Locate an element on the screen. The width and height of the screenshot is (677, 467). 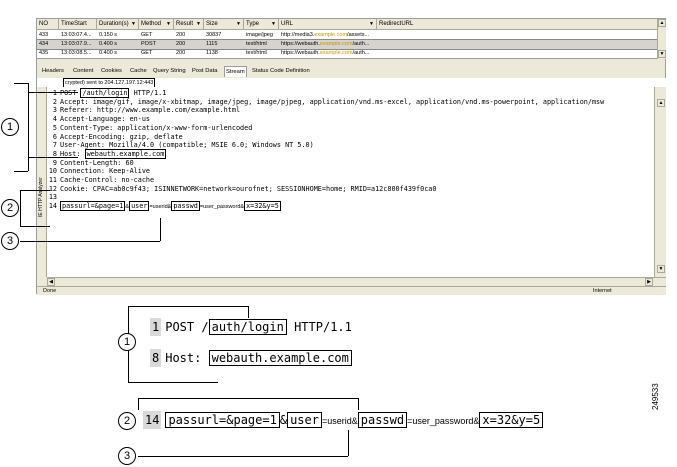
status-done-text: Done is located at coordinates (50, 291).